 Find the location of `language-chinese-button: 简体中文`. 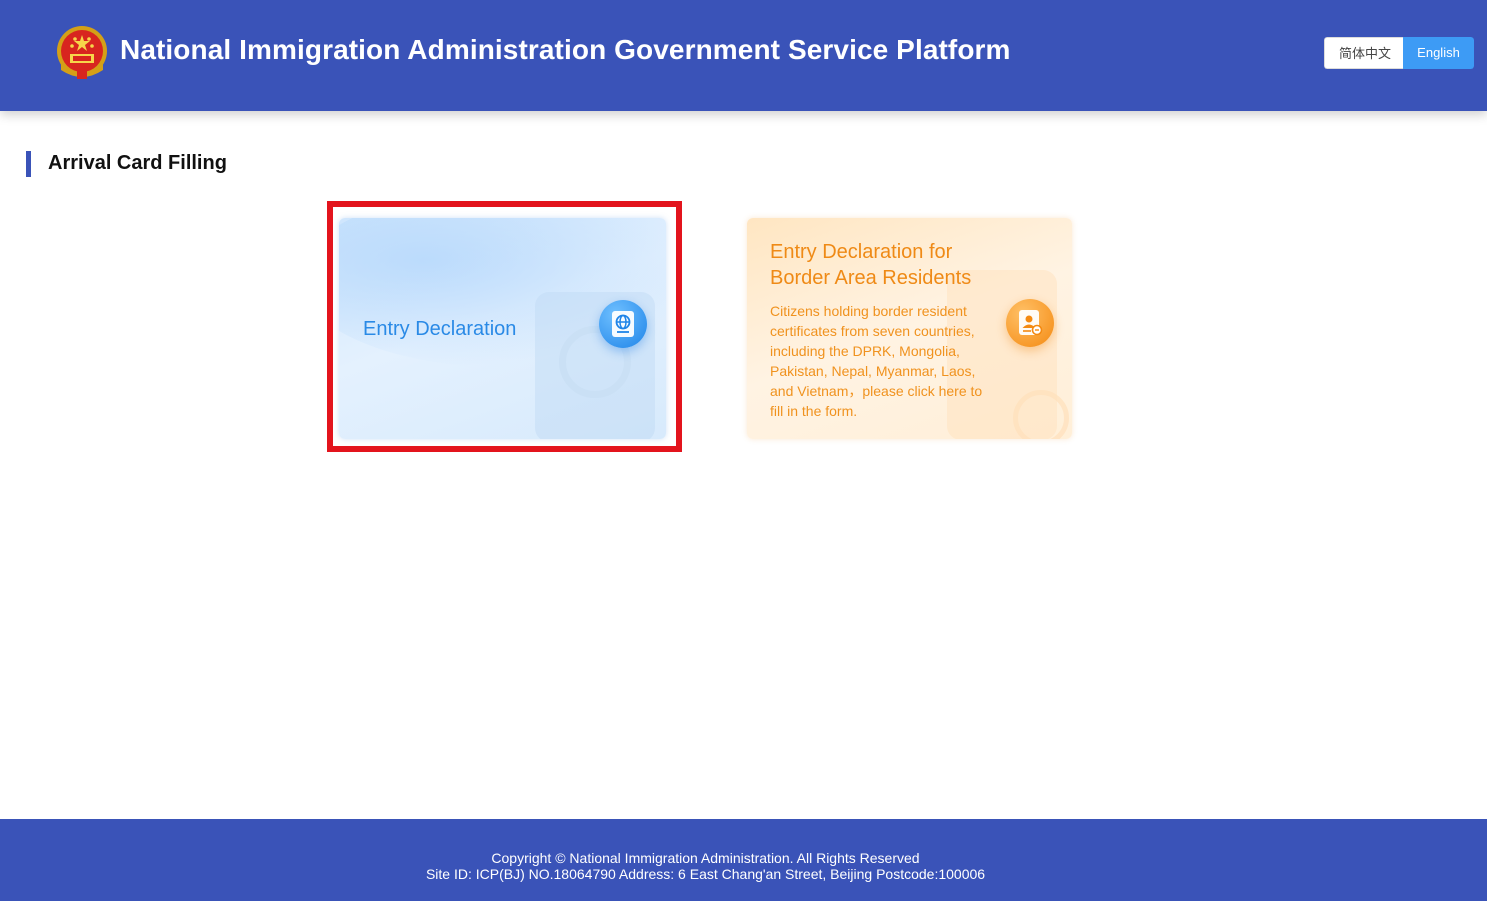

language-chinese-button: 简体中文 is located at coordinates (1363, 53).